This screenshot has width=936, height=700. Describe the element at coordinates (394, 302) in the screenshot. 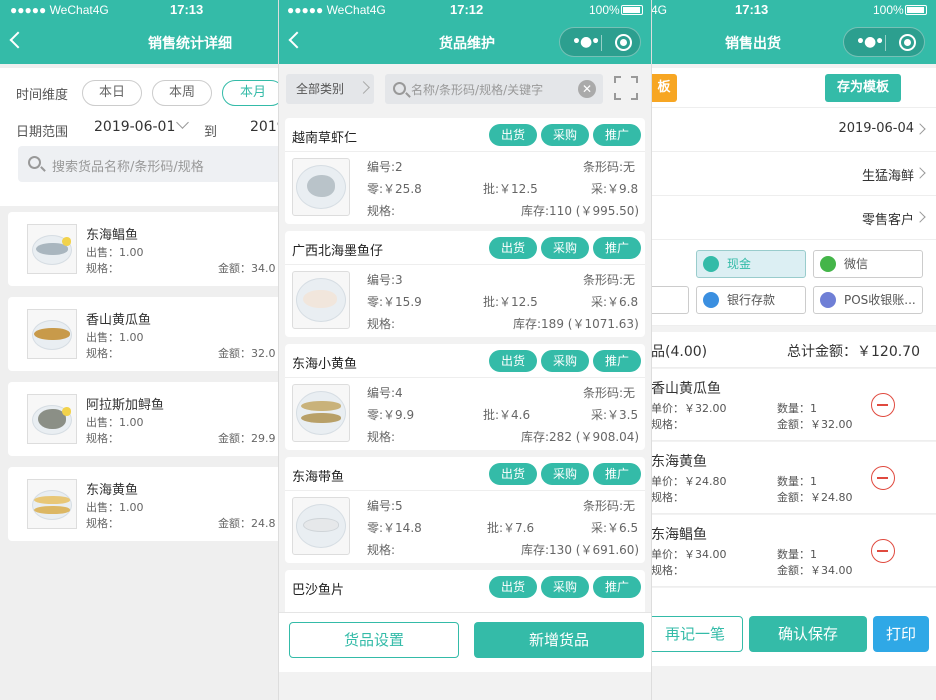

I see `retail-price: 零:￥15.9` at that location.